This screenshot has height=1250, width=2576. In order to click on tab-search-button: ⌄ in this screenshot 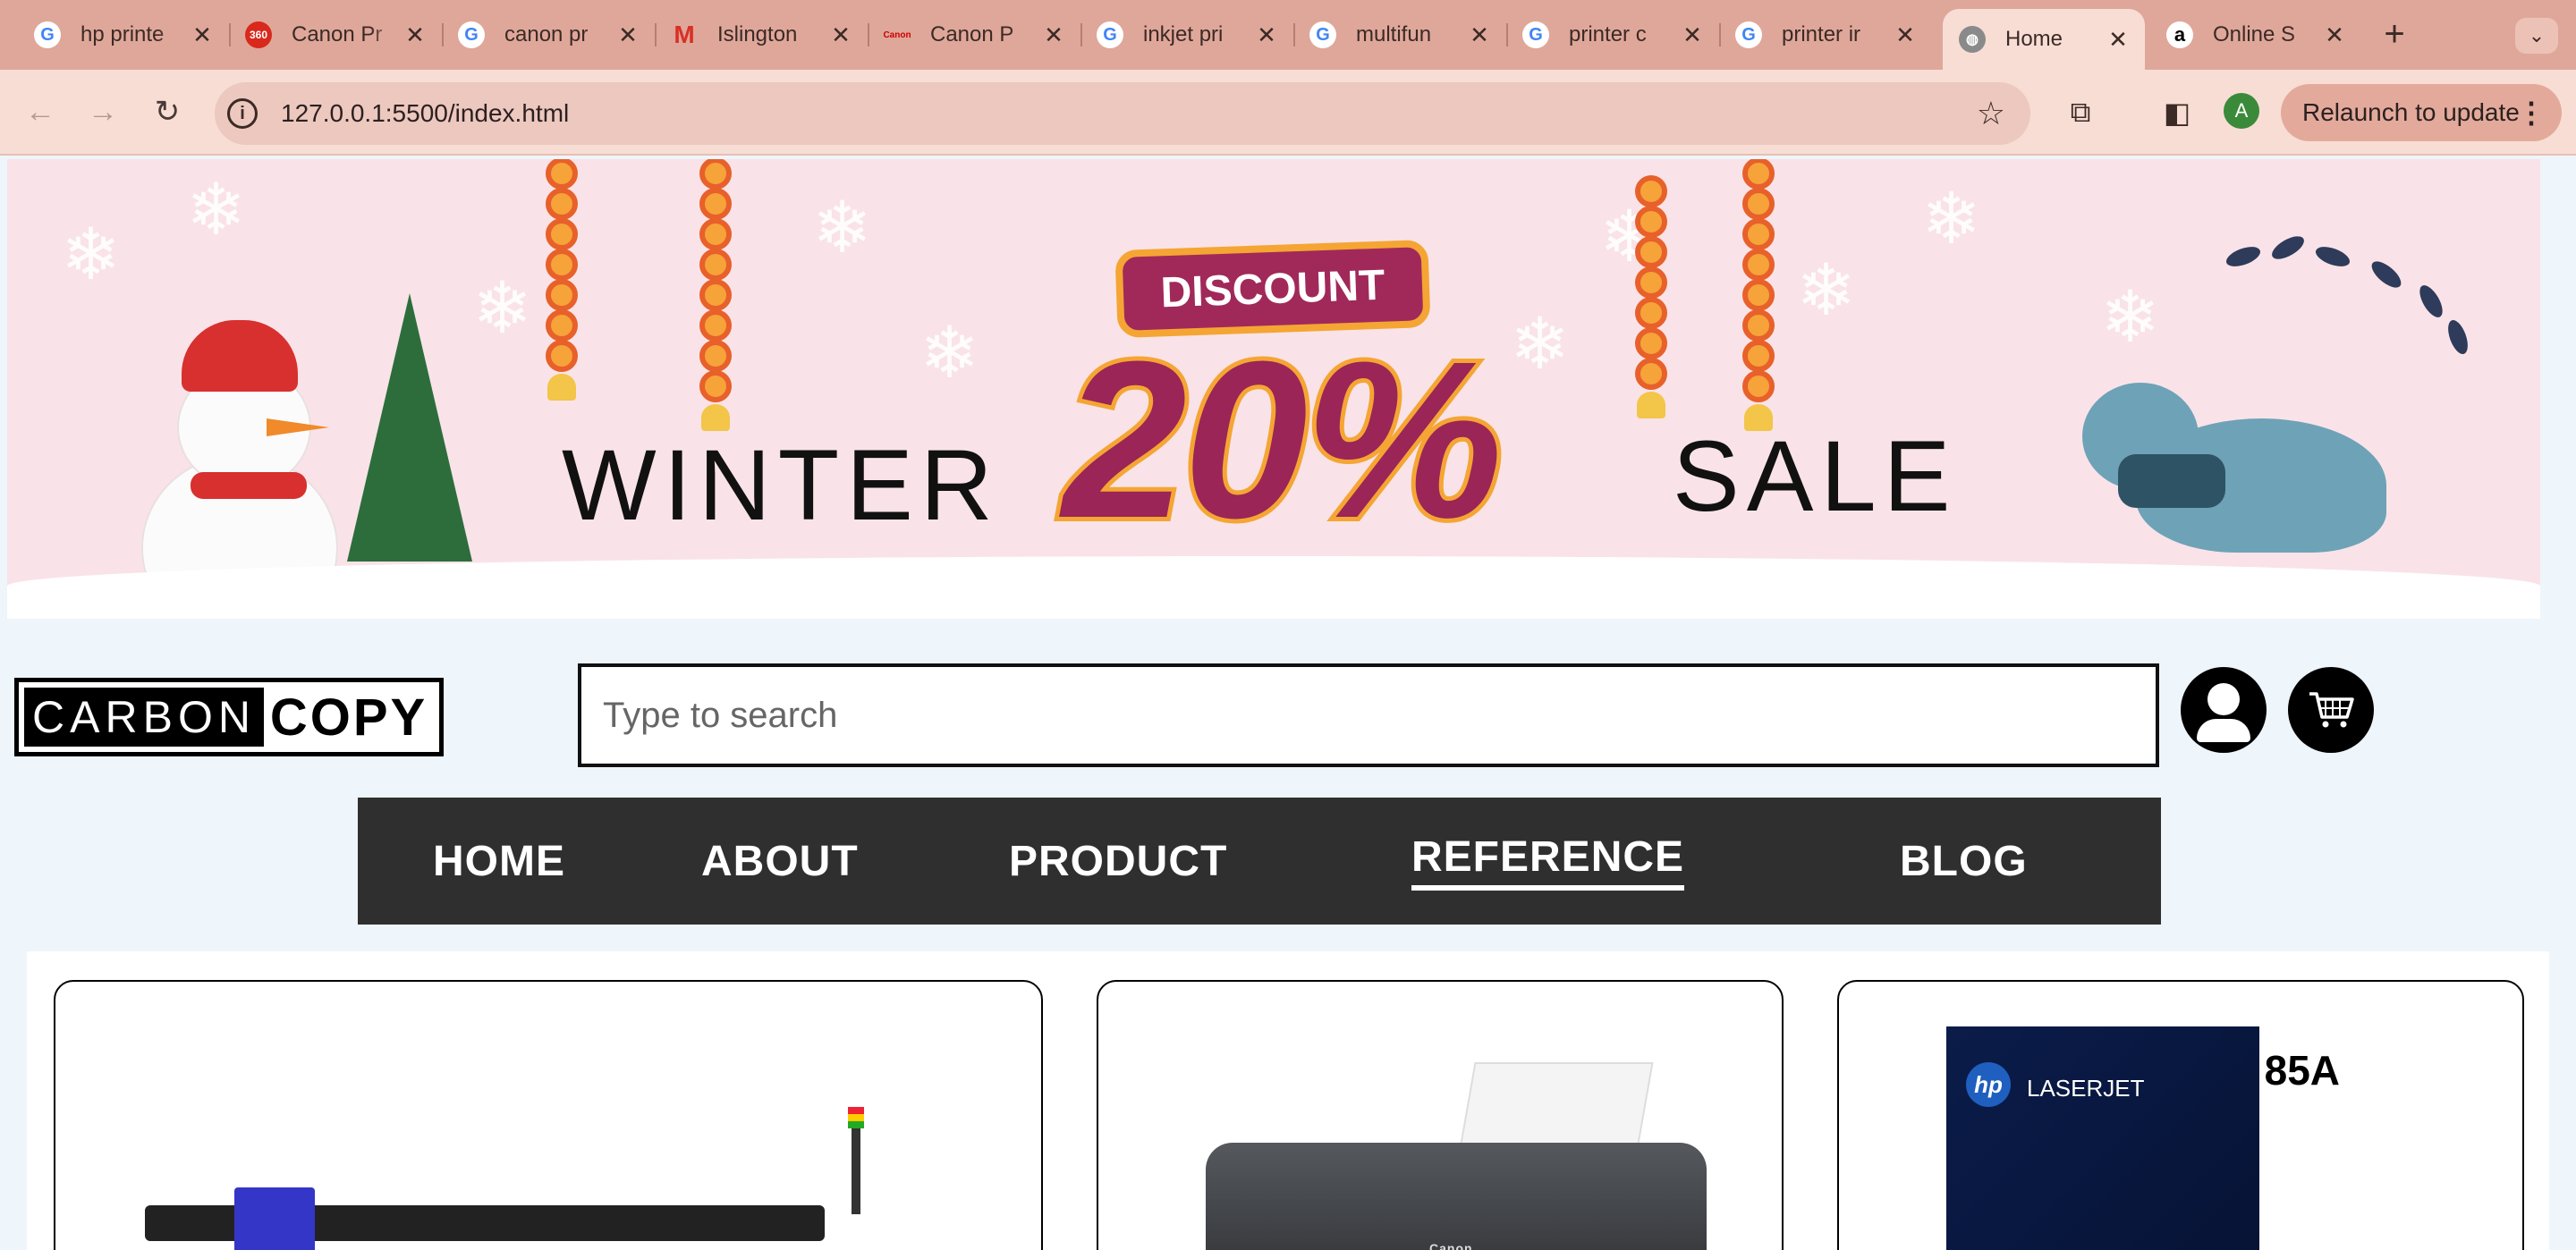, I will do `click(2536, 36)`.